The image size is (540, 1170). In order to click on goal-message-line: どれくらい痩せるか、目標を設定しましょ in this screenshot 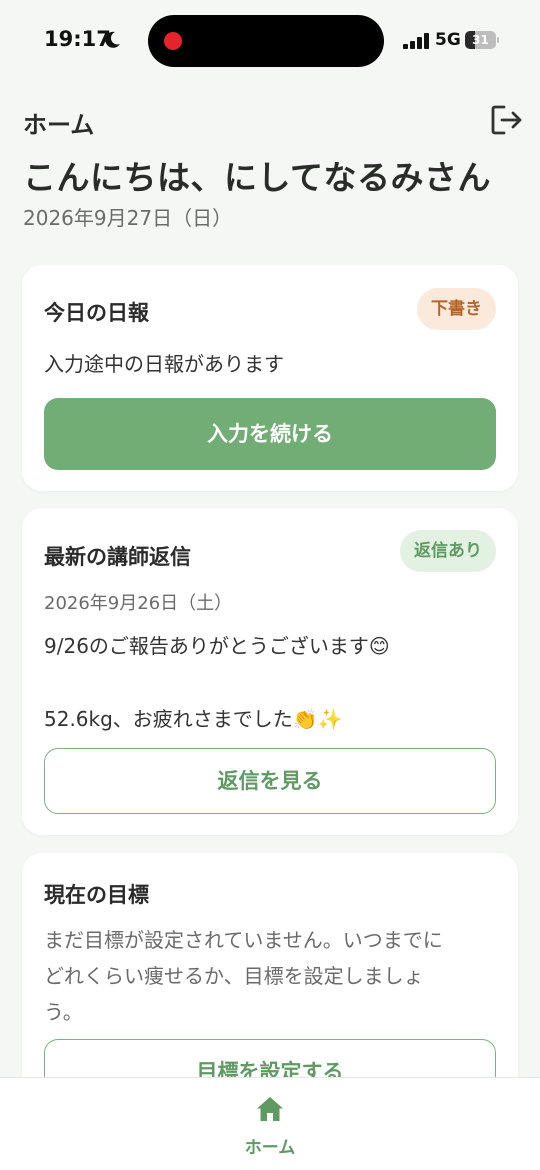, I will do `click(234, 976)`.